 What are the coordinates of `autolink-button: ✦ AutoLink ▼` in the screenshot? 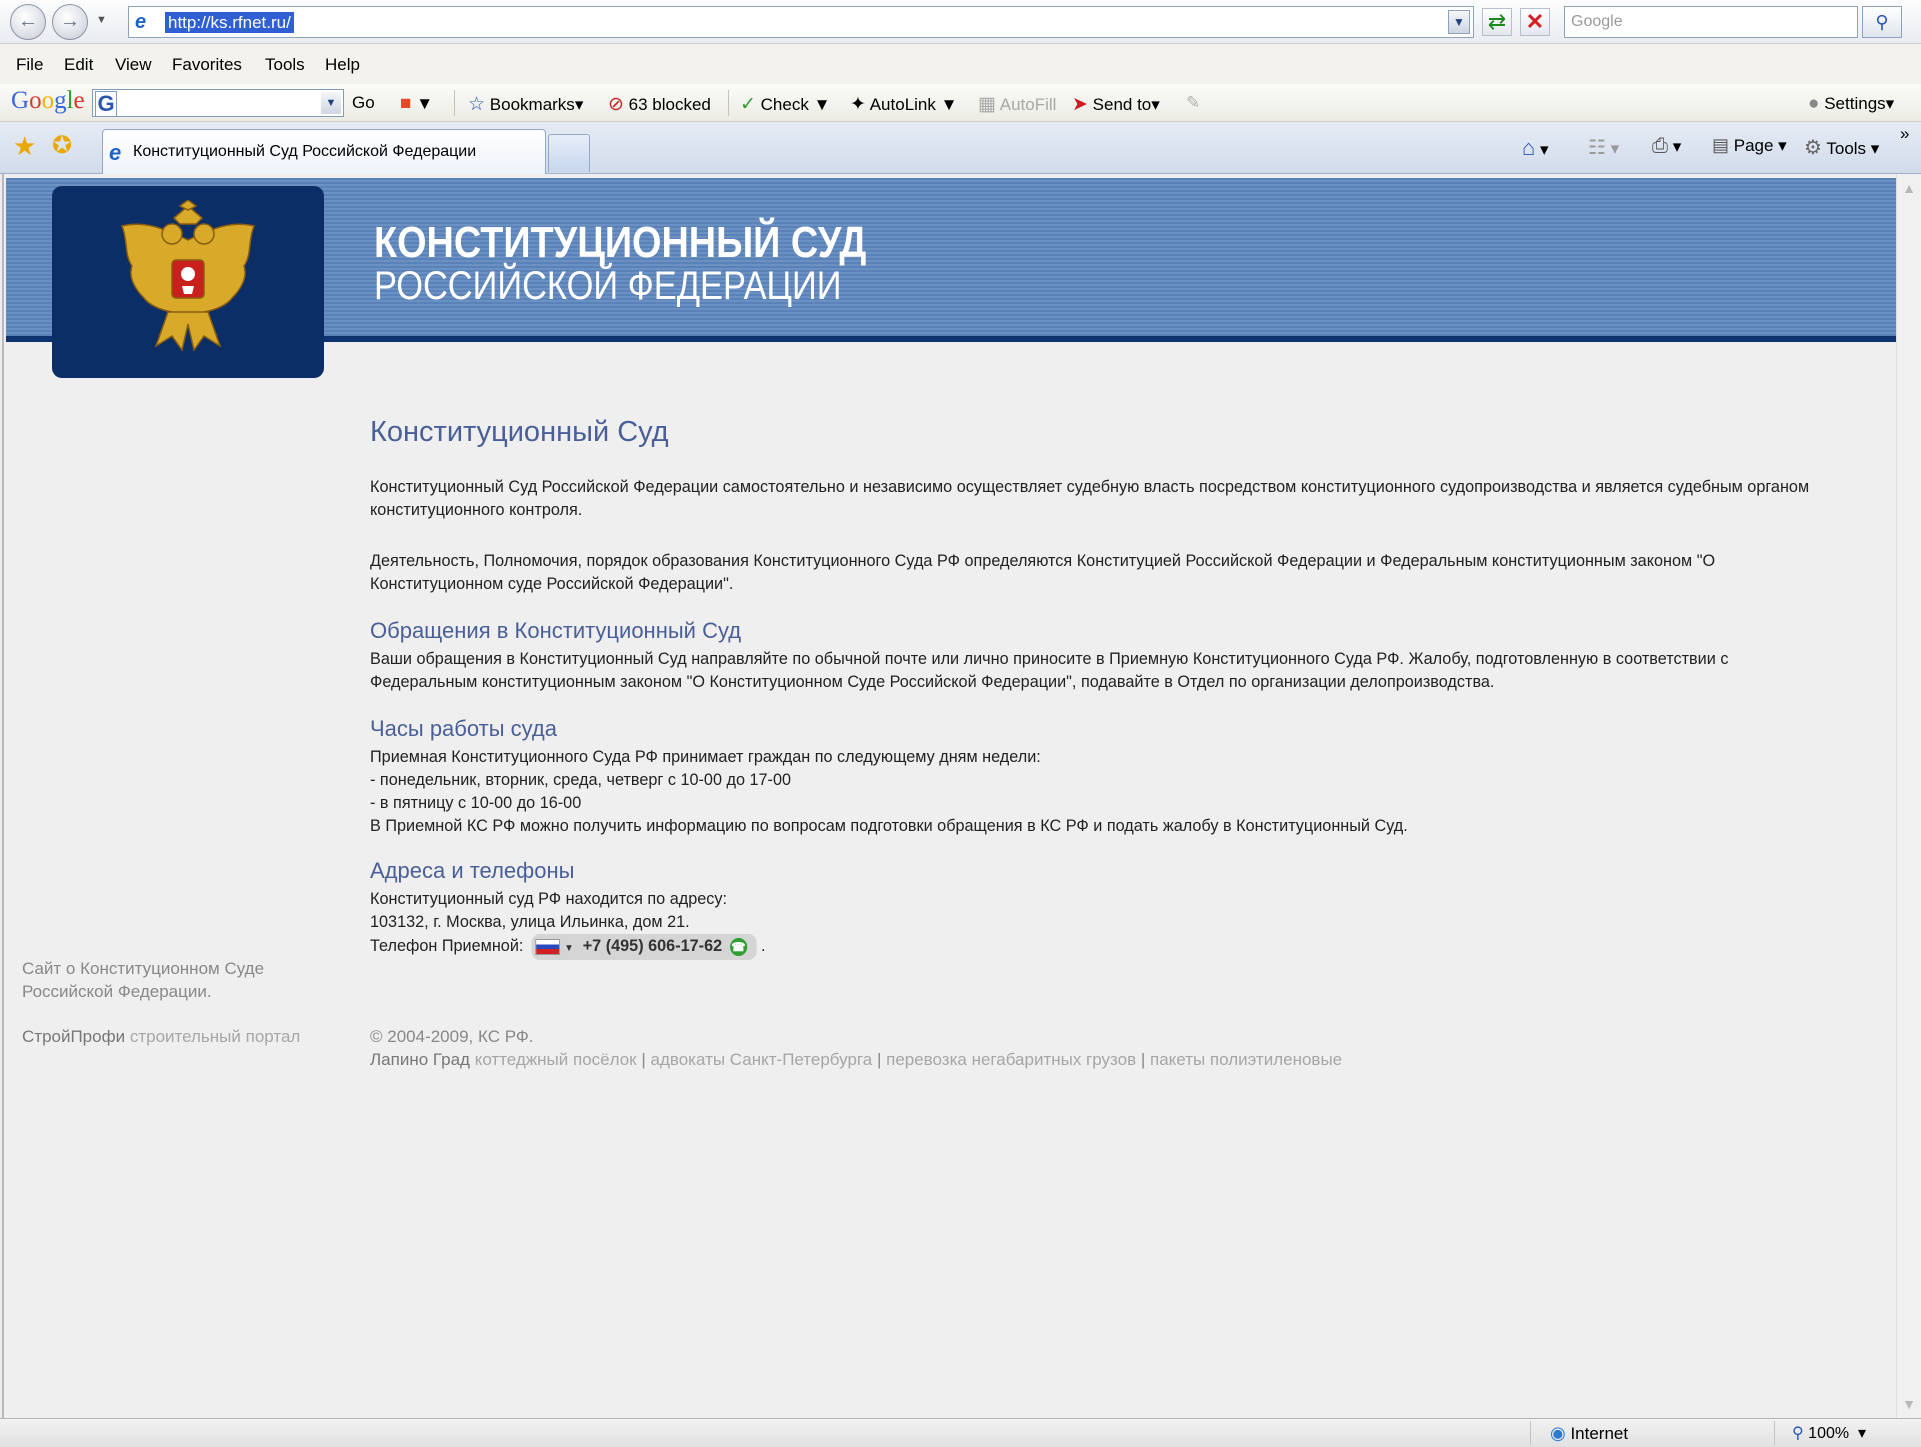 It's located at (903, 104).